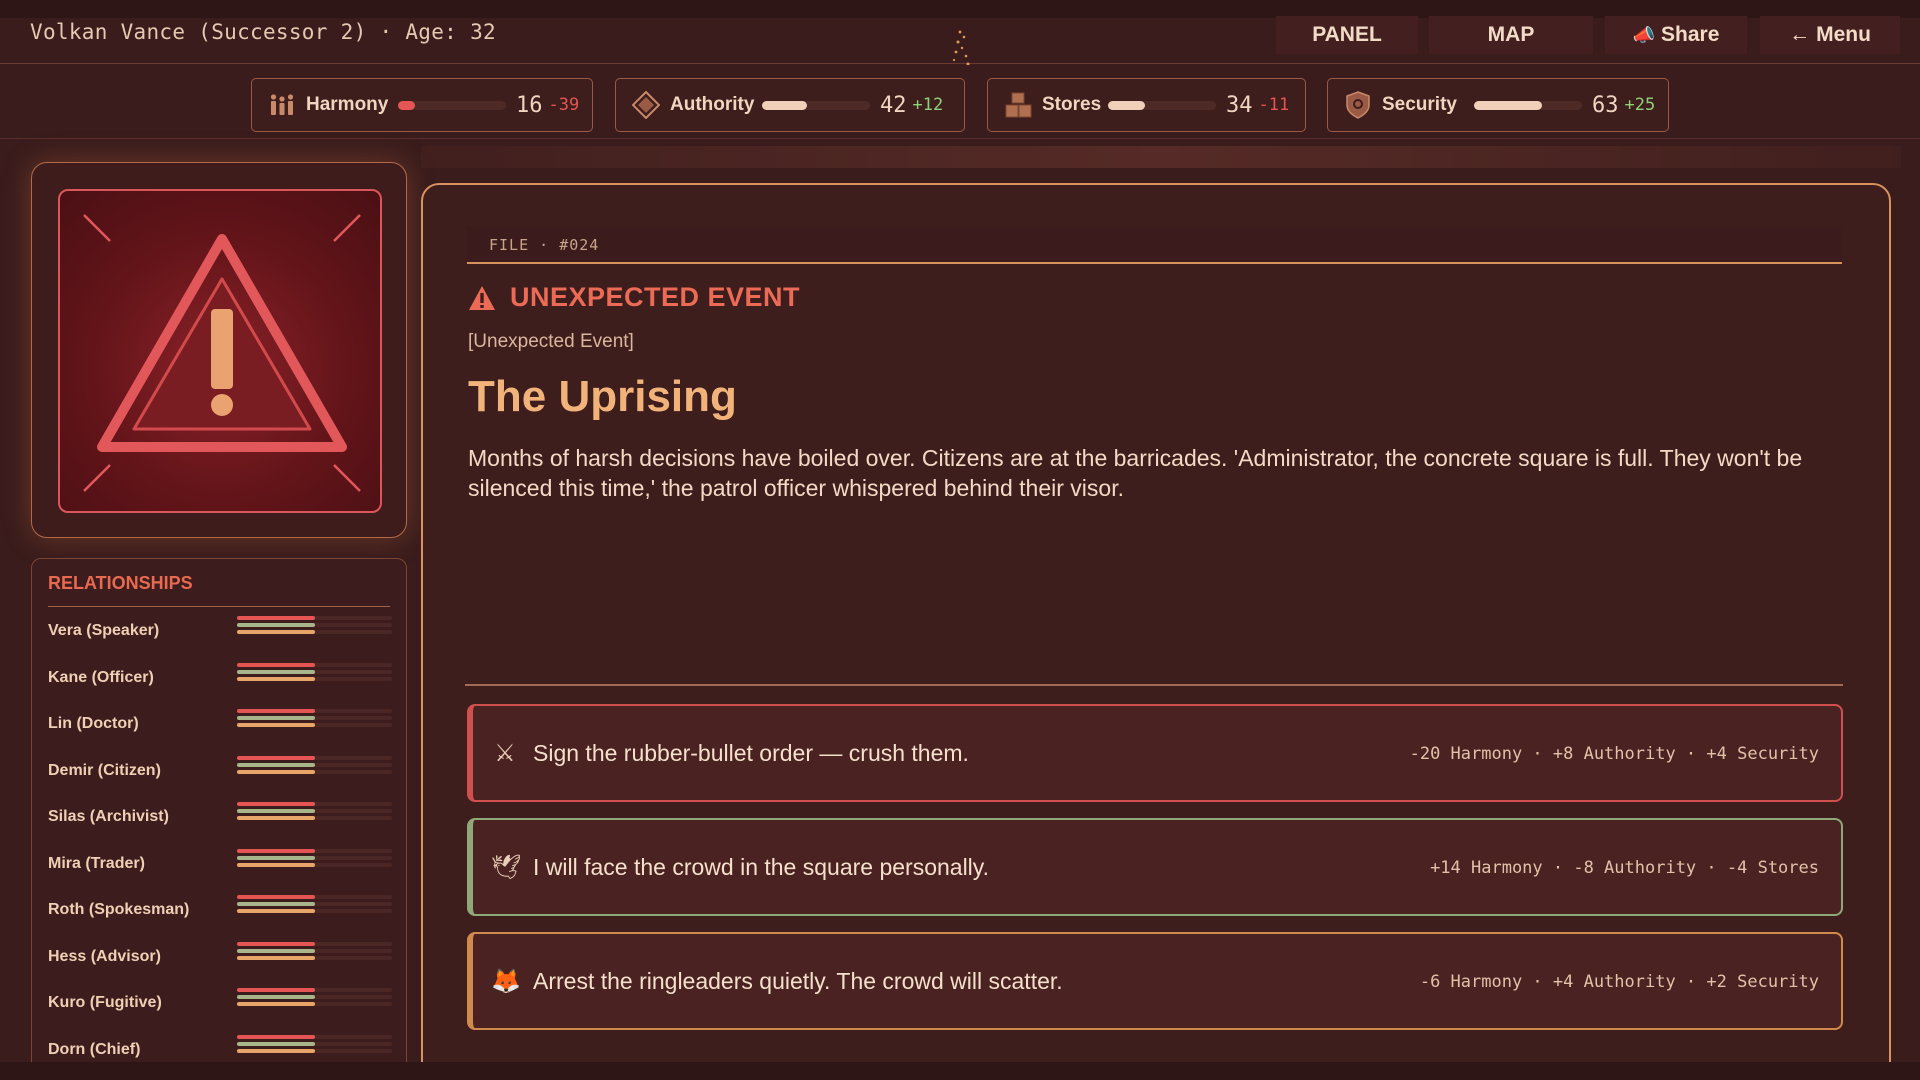 The height and width of the screenshot is (1080, 1920). I want to click on harmony-meter, so click(452, 105).